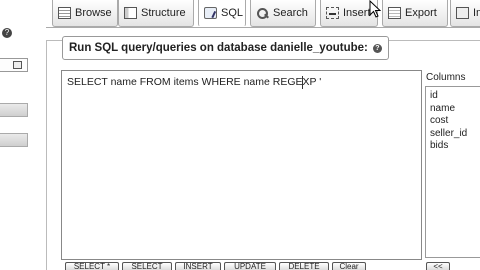 The height and width of the screenshot is (270, 480). What do you see at coordinates (290, 13) in the screenshot?
I see `tab-label: Search` at bounding box center [290, 13].